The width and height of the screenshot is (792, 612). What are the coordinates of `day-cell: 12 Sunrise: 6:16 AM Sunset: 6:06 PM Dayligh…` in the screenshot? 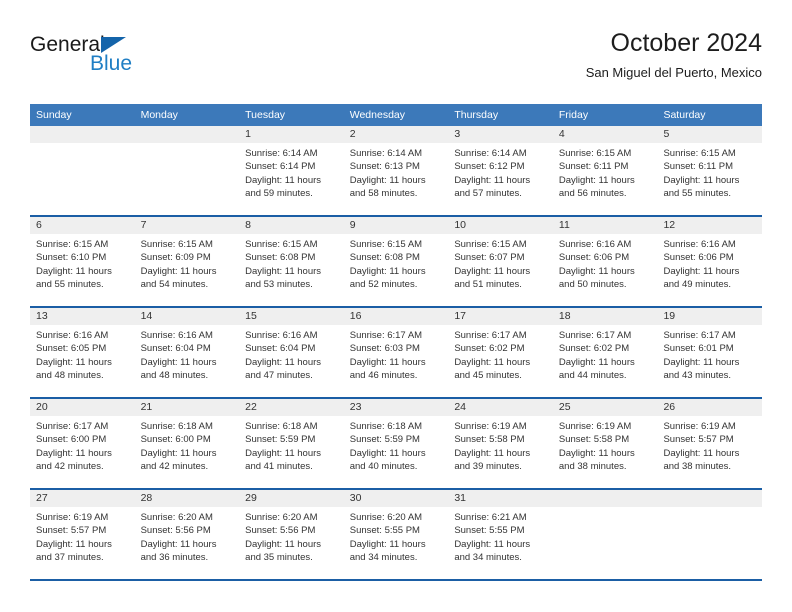 It's located at (710, 261).